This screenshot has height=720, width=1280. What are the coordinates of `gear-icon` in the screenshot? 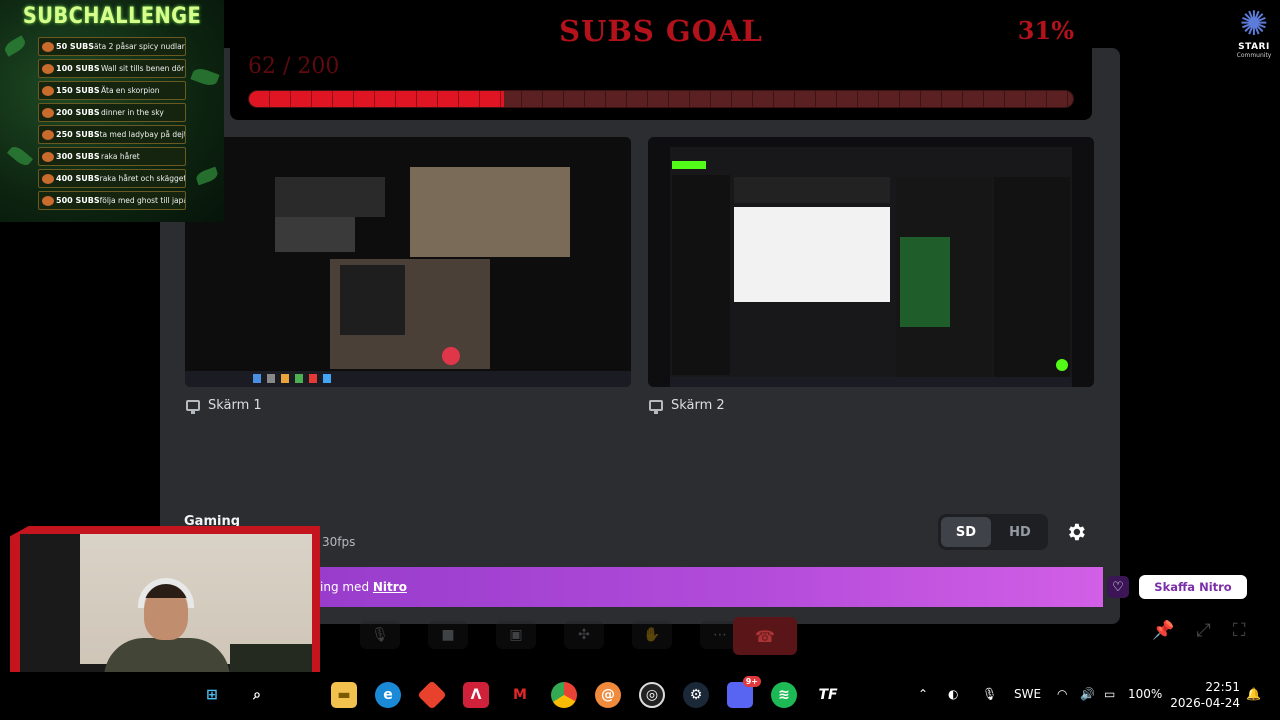 It's located at (1077, 532).